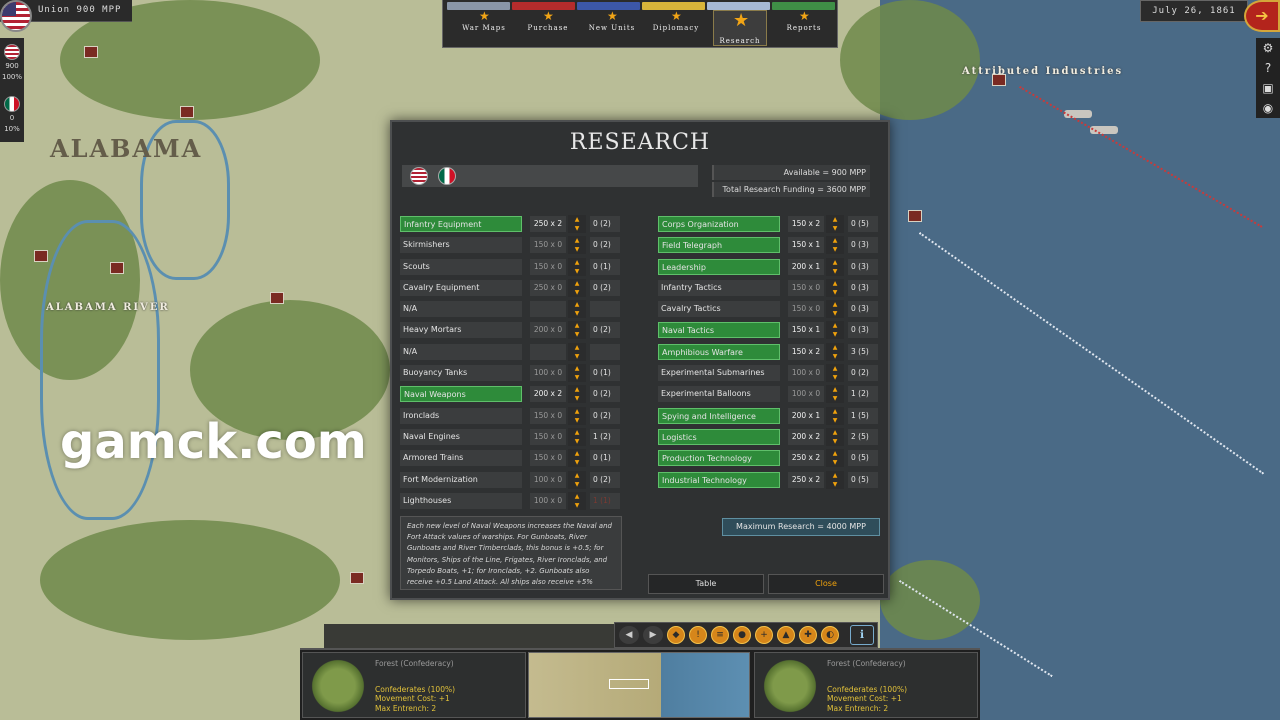 The image size is (1280, 720). What do you see at coordinates (764, 635) in the screenshot?
I see `plus-icon: +` at bounding box center [764, 635].